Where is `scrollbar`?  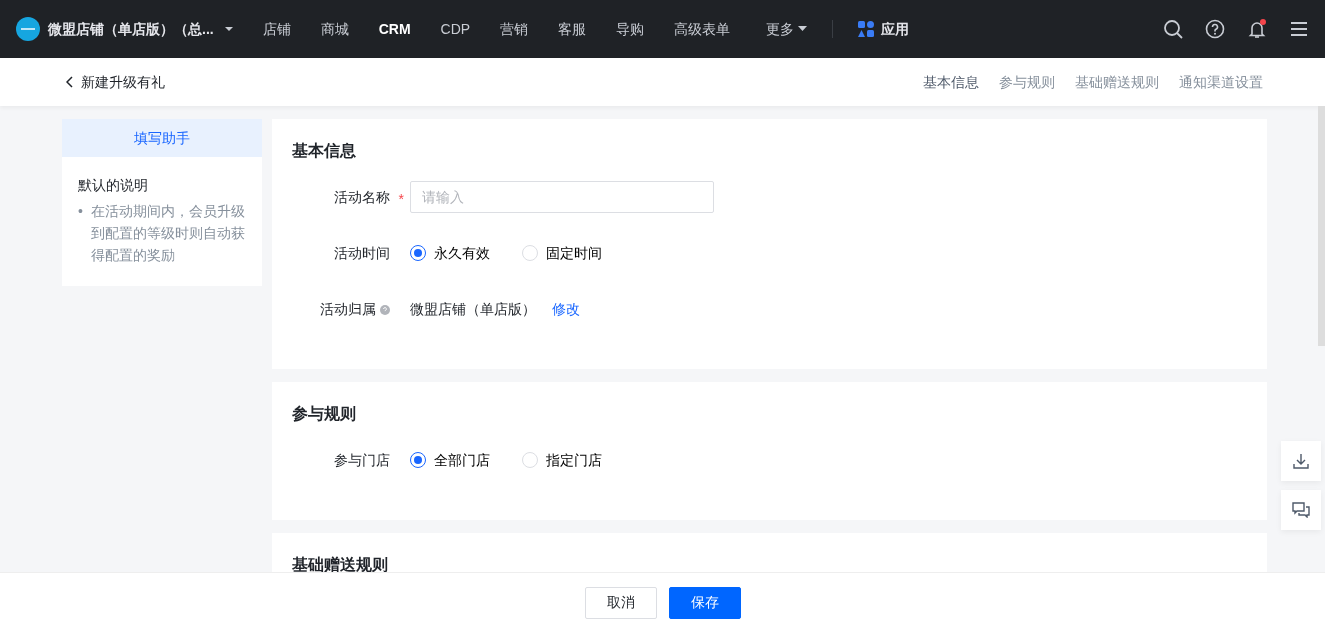 scrollbar is located at coordinates (1321, 226).